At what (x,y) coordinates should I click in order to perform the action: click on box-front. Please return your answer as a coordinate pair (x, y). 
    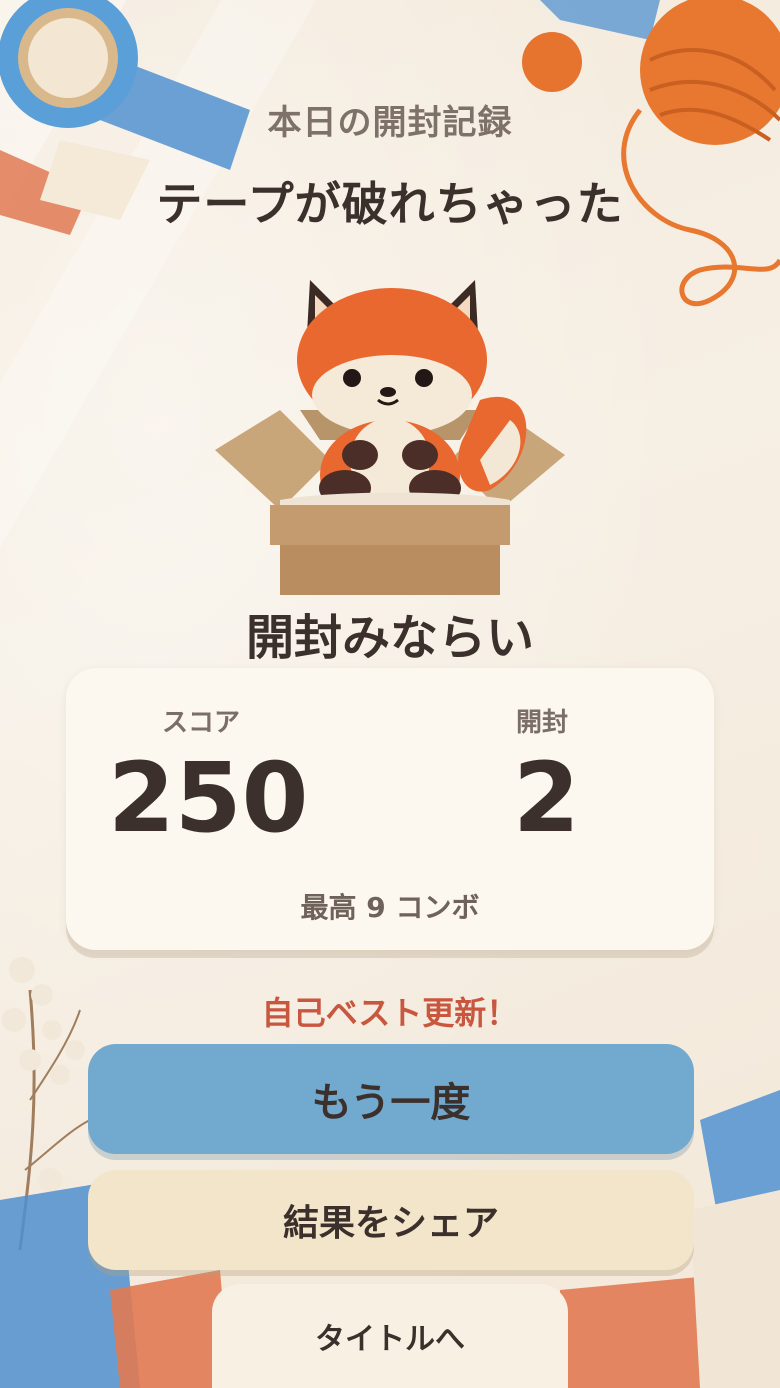
    Looking at the image, I should click on (390, 543).